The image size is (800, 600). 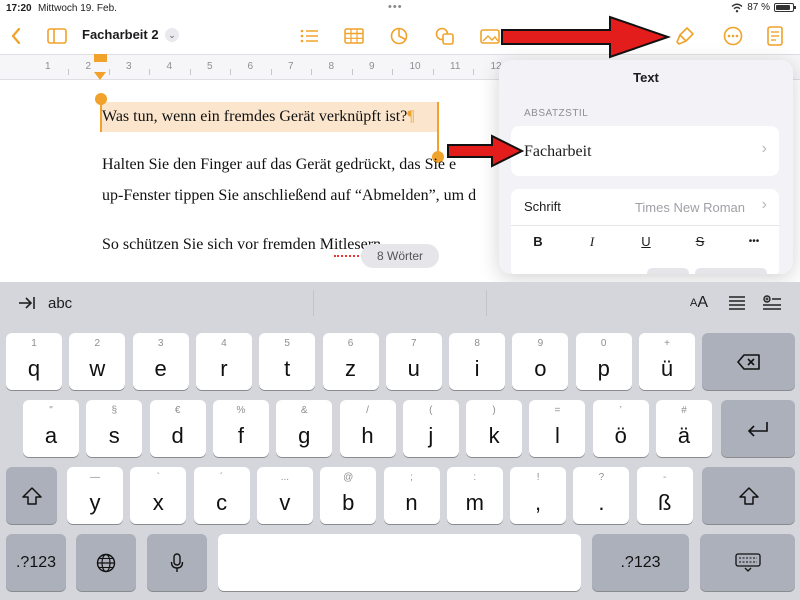 I want to click on letter-key: = l, so click(x=557, y=428).